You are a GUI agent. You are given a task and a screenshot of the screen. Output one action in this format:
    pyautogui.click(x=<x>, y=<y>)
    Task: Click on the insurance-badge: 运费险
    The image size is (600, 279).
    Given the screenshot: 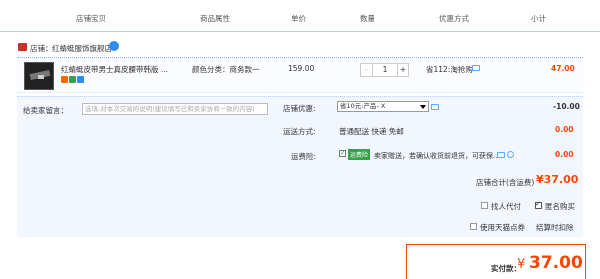 What is the action you would take?
    pyautogui.click(x=359, y=154)
    